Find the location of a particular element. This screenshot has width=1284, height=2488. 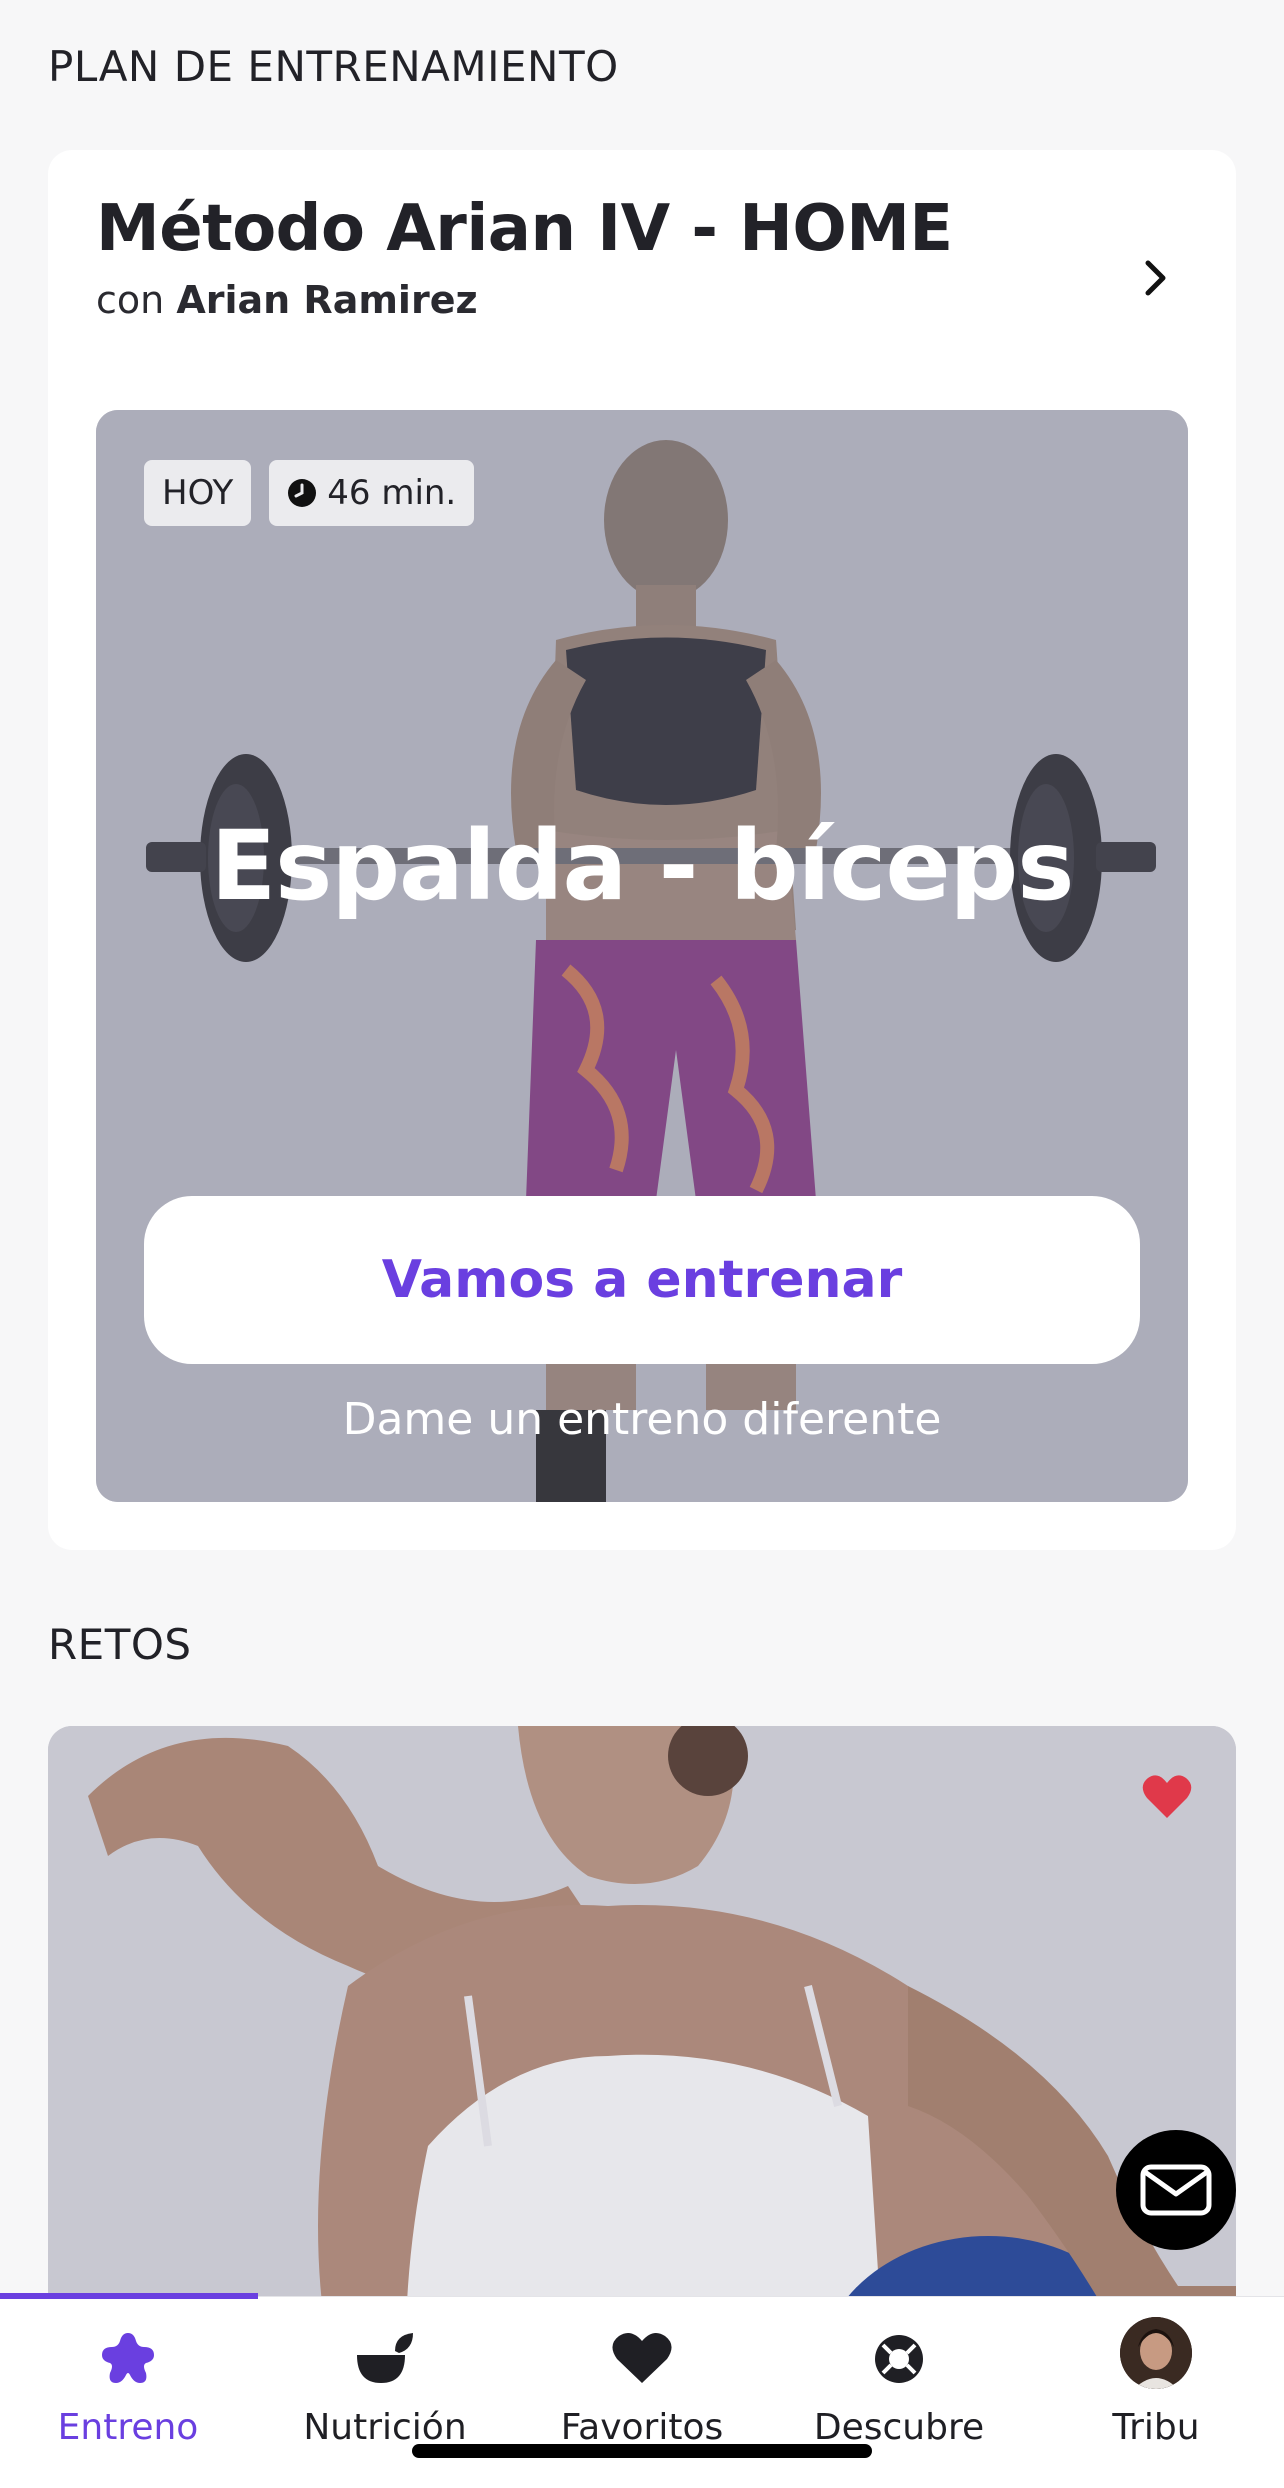

tab-descubre: Descubre is located at coordinates (899, 2382).